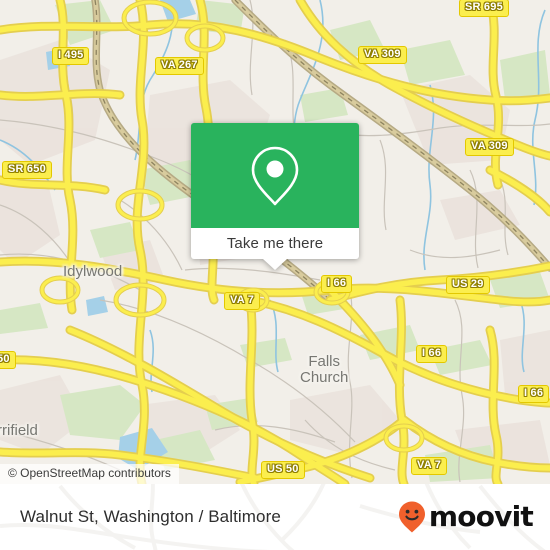  Describe the element at coordinates (489, 147) in the screenshot. I see `shield-va-309-east: VA 309` at that location.